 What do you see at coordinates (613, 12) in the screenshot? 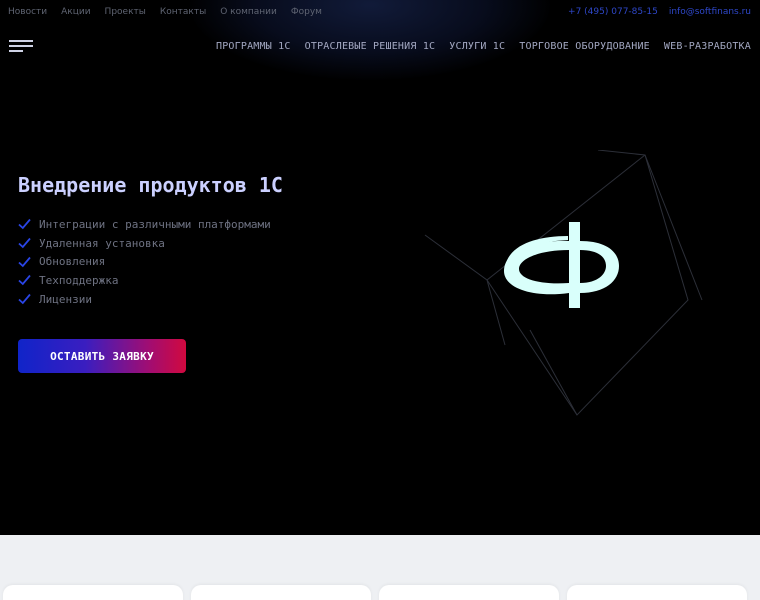
I see `phone-link: +7 (495) 077-85-15` at bounding box center [613, 12].